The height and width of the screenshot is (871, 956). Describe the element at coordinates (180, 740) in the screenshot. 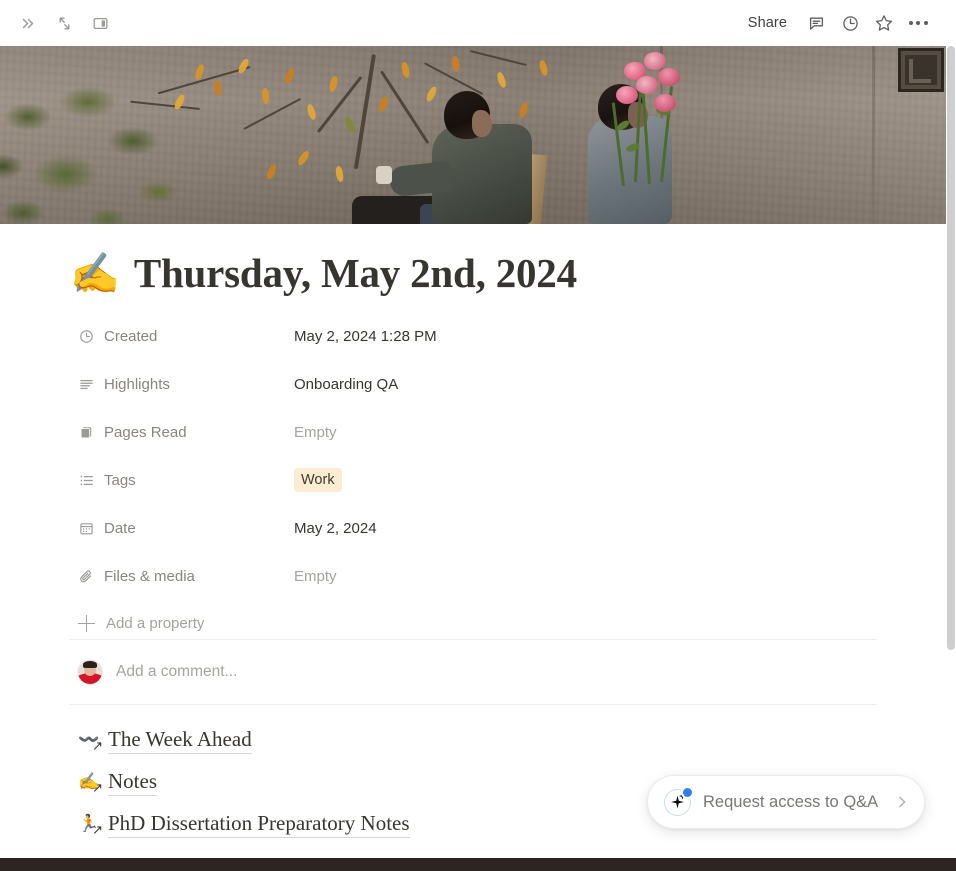

I see `page-link-label: The Week Ahead` at that location.